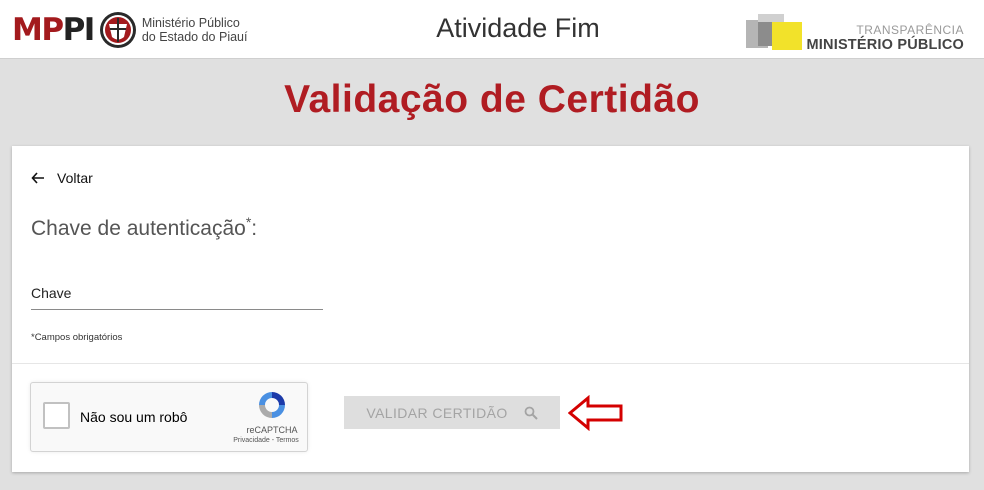  What do you see at coordinates (272, 430) in the screenshot?
I see `recaptcha-brand: reCAPTCHA` at bounding box center [272, 430].